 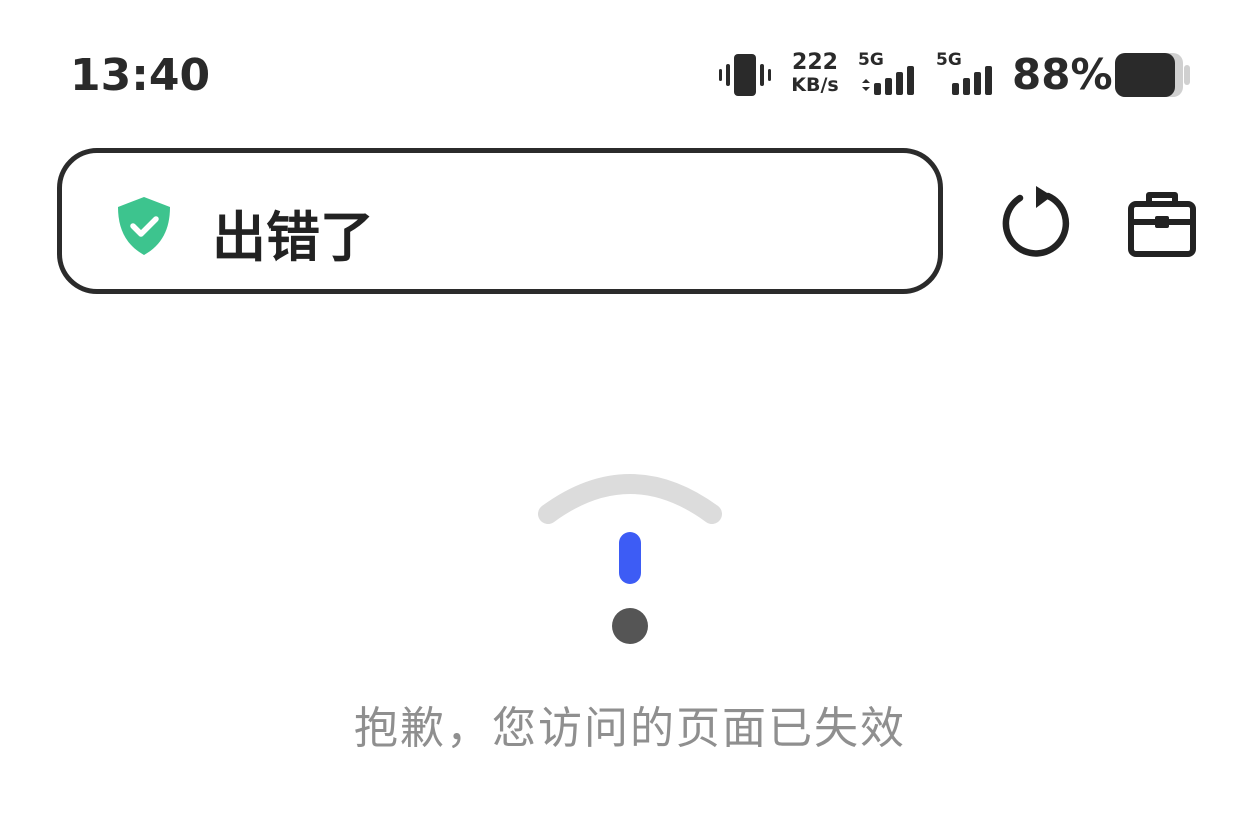 I want to click on toolbox-icon, so click(x=1162, y=224).